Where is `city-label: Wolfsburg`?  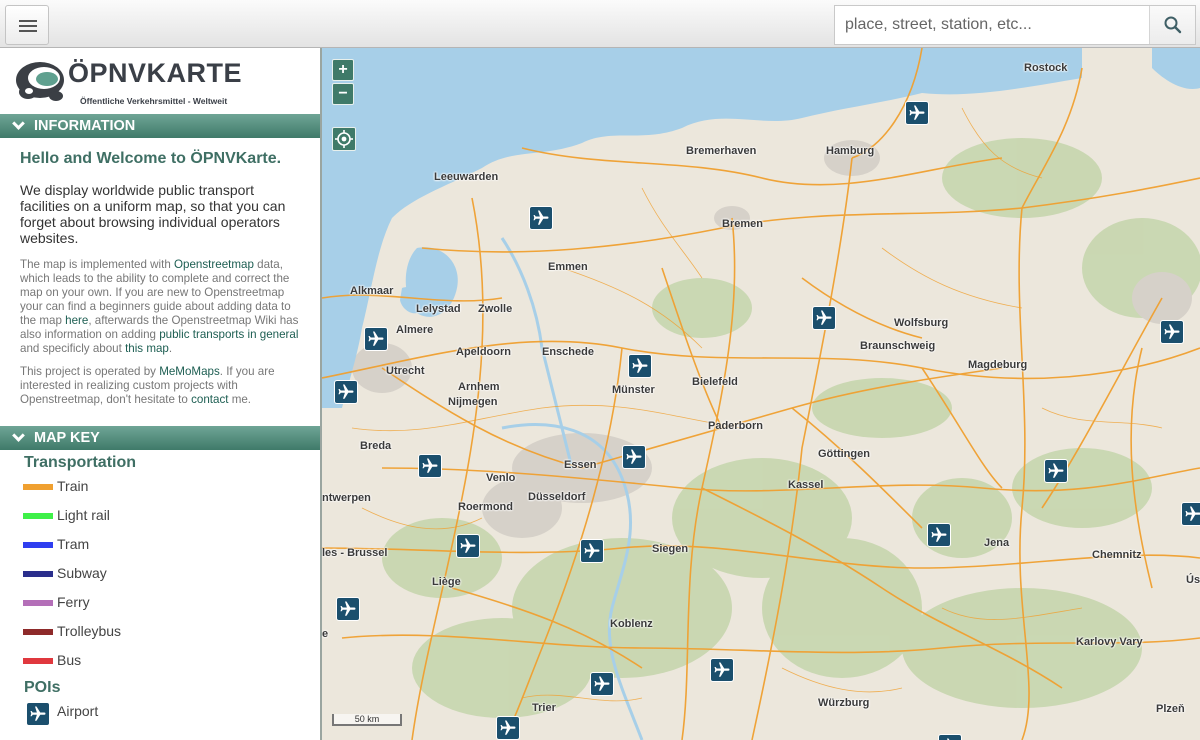 city-label: Wolfsburg is located at coordinates (921, 323).